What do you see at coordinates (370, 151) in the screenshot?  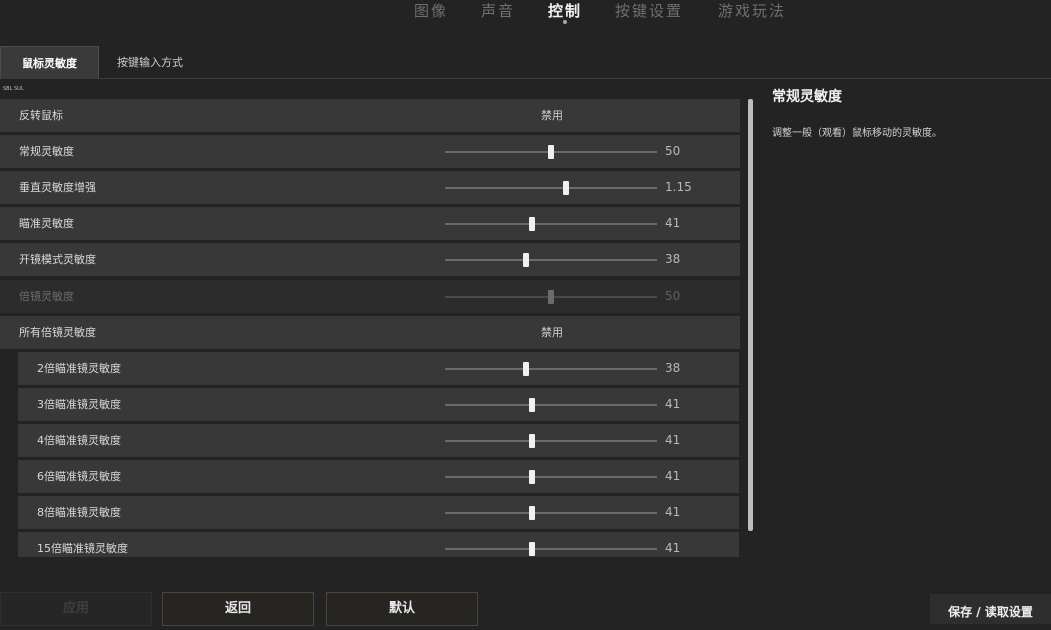 I see `setting-row: 常规灵敏度 50` at bounding box center [370, 151].